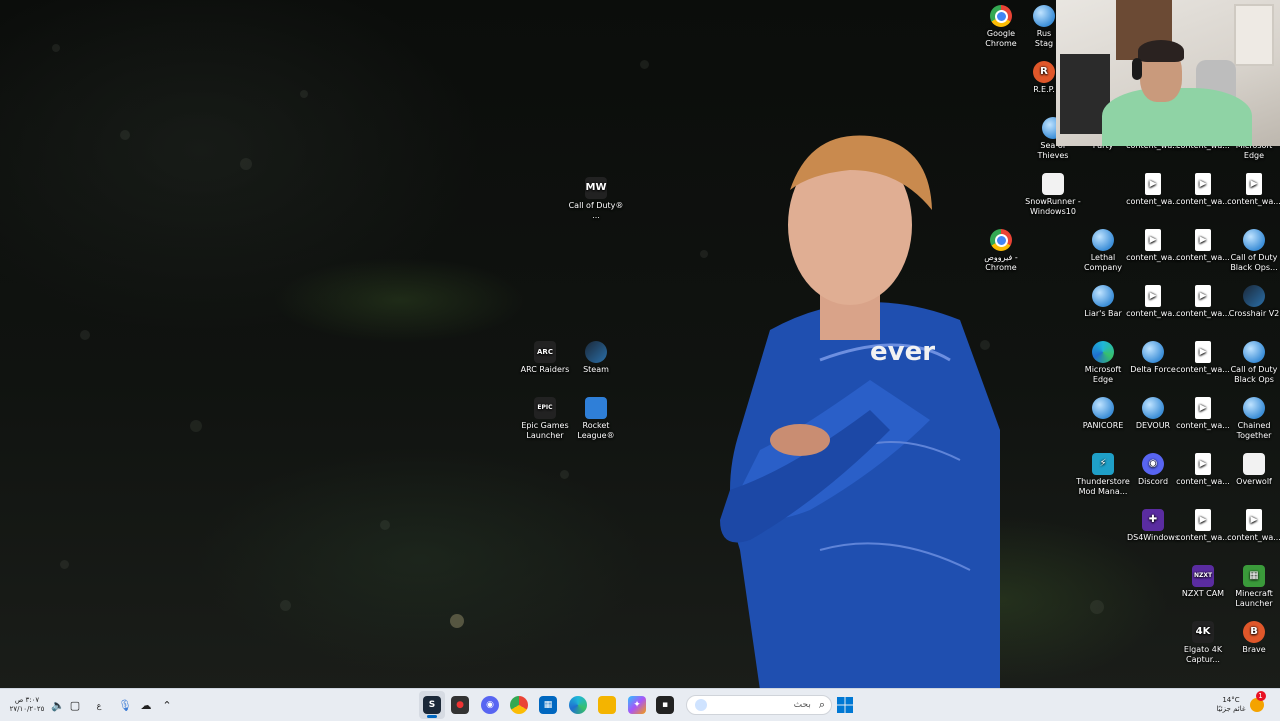  What do you see at coordinates (146, 705) in the screenshot?
I see `cloud-icon: ☁` at bounding box center [146, 705].